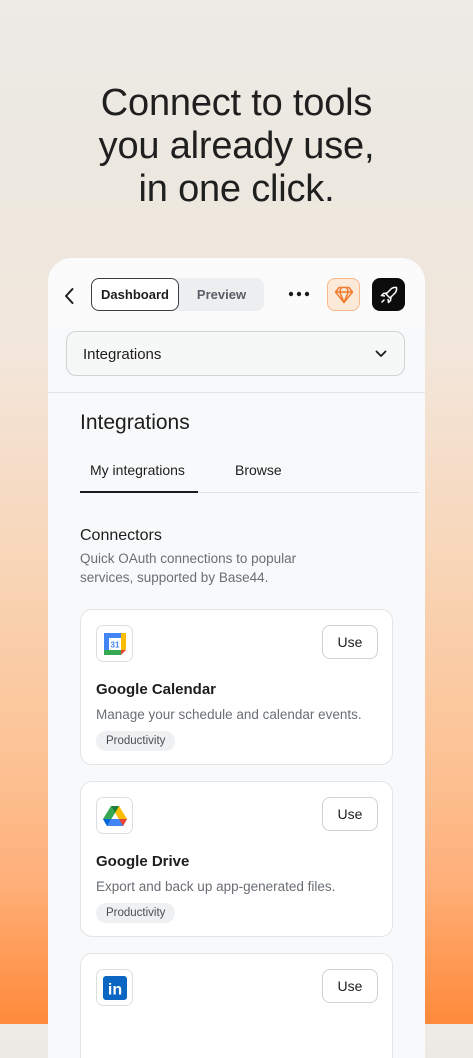  Describe the element at coordinates (156, 689) in the screenshot. I see `connector-name: Google Calendar` at that location.